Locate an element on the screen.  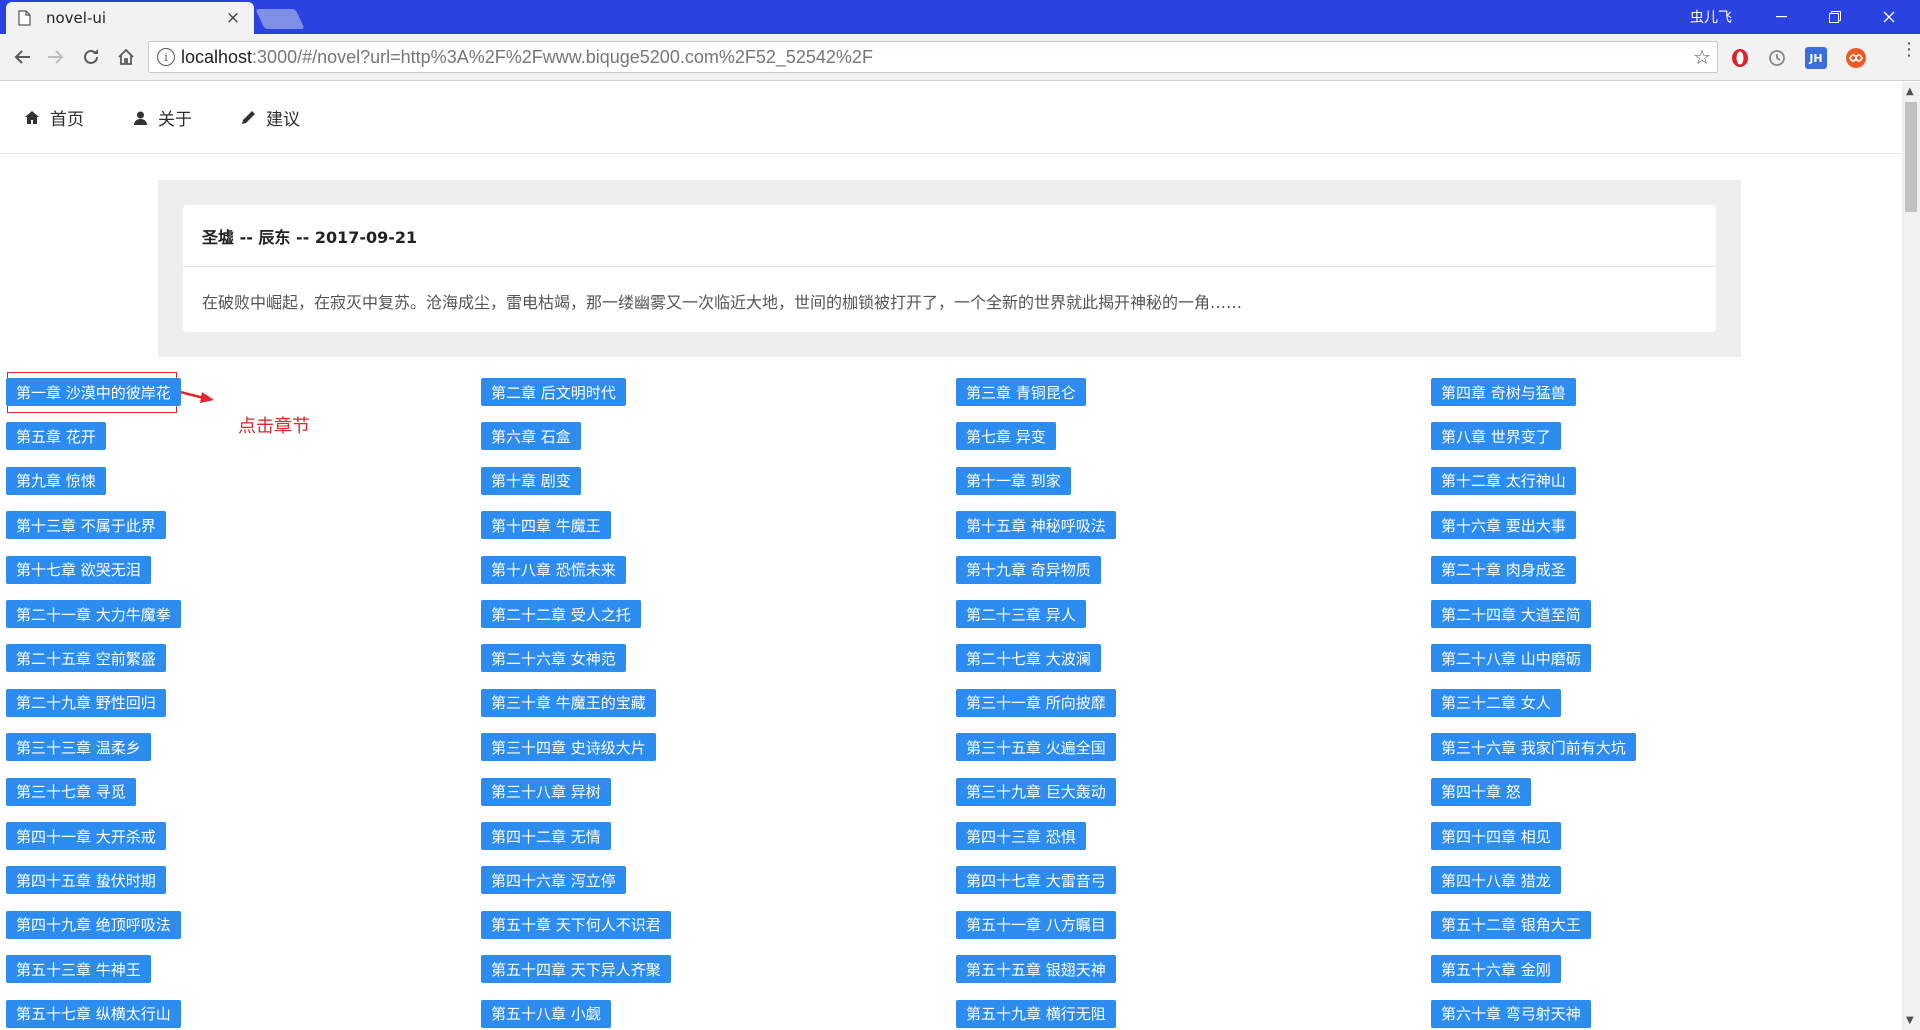
chapter-button: 第四章 奇树与猛兽 is located at coordinates (1503, 392).